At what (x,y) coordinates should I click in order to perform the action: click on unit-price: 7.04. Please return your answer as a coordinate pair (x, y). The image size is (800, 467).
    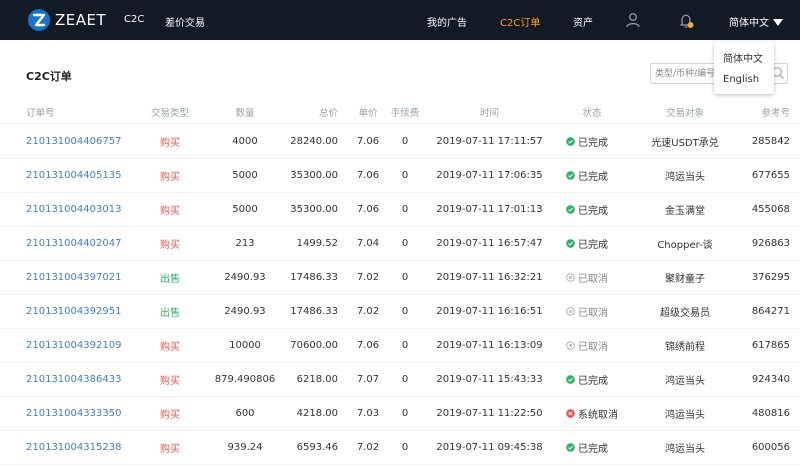
    Looking at the image, I should click on (368, 243).